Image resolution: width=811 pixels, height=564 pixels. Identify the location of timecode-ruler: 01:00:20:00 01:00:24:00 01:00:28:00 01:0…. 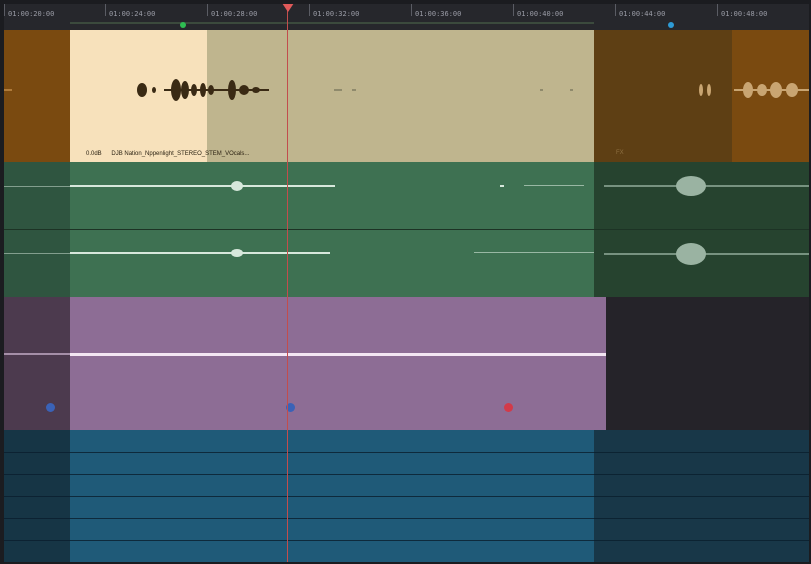
(406, 17).